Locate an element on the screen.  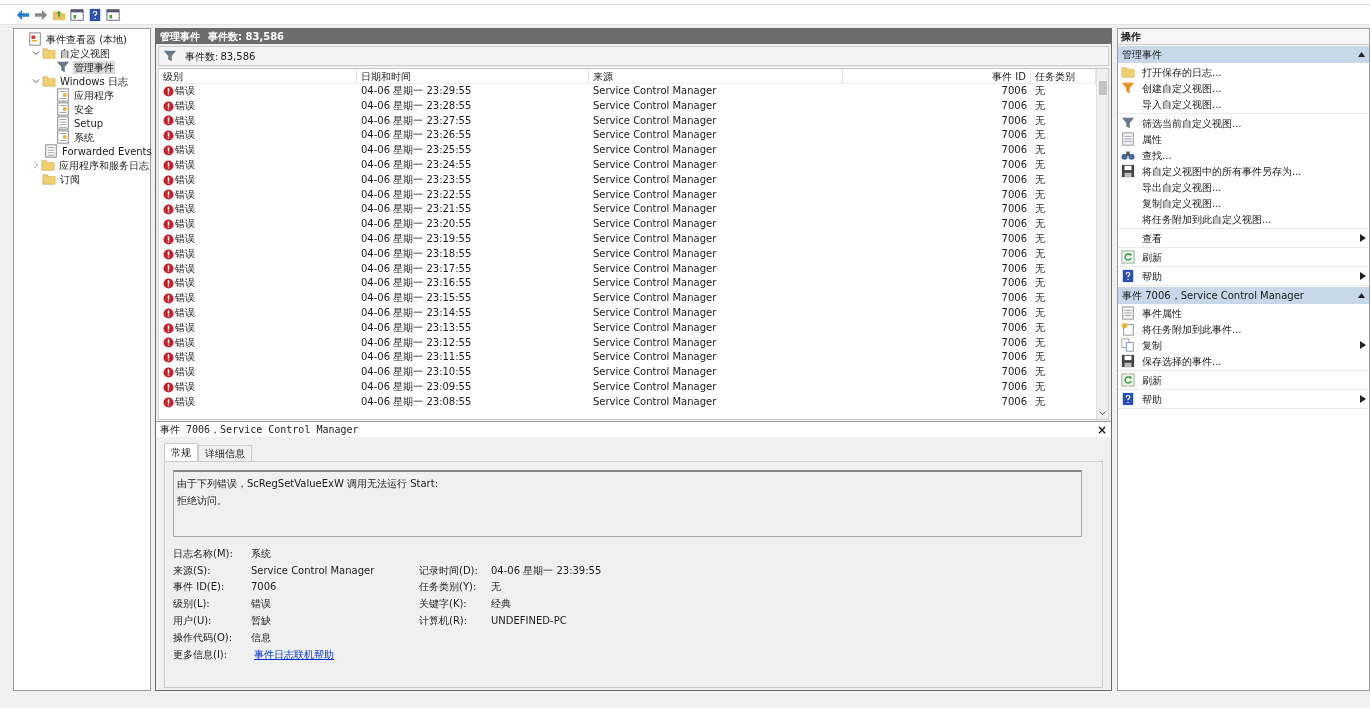
tree-item: Forwarded Events is located at coordinates (107, 151).